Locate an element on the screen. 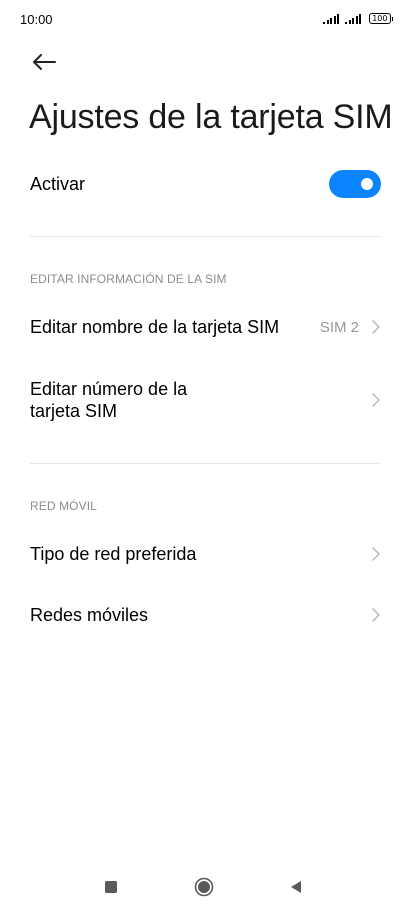 This screenshot has height=914, width=411. triangle-back-icon is located at coordinates (296, 887).